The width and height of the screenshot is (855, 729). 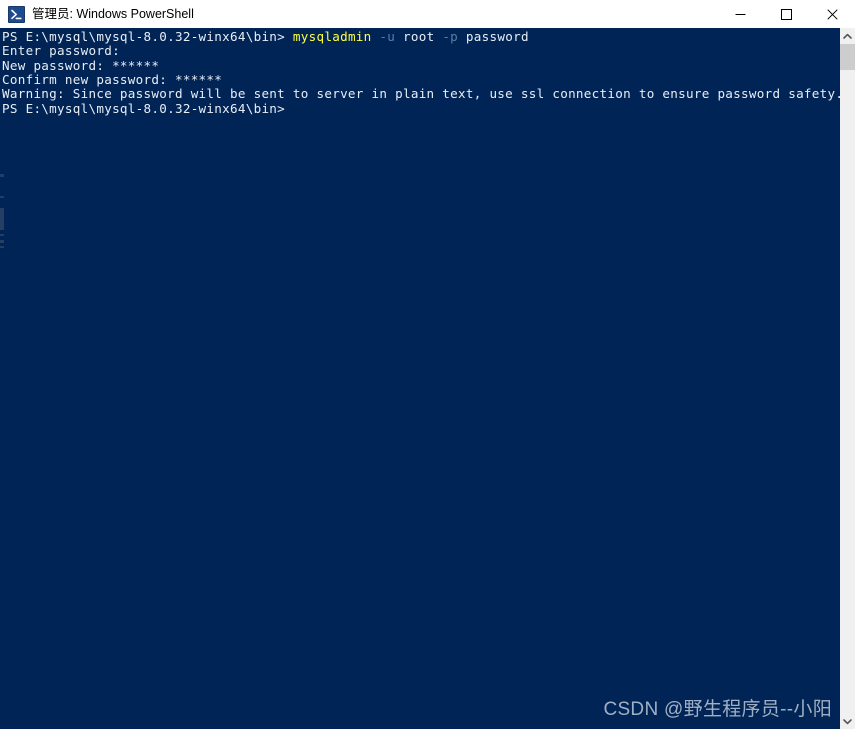 I want to click on maximize-button, so click(x=786, y=14).